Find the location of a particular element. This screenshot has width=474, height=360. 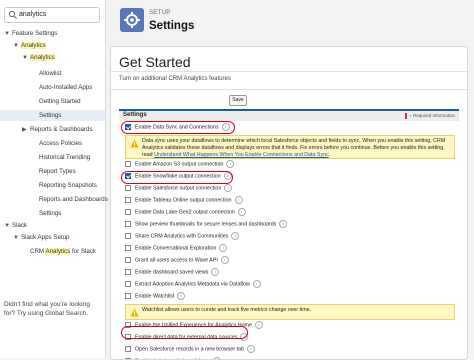

sidebar-item: ▶ Reports & Dashboards is located at coordinates (52, 129).